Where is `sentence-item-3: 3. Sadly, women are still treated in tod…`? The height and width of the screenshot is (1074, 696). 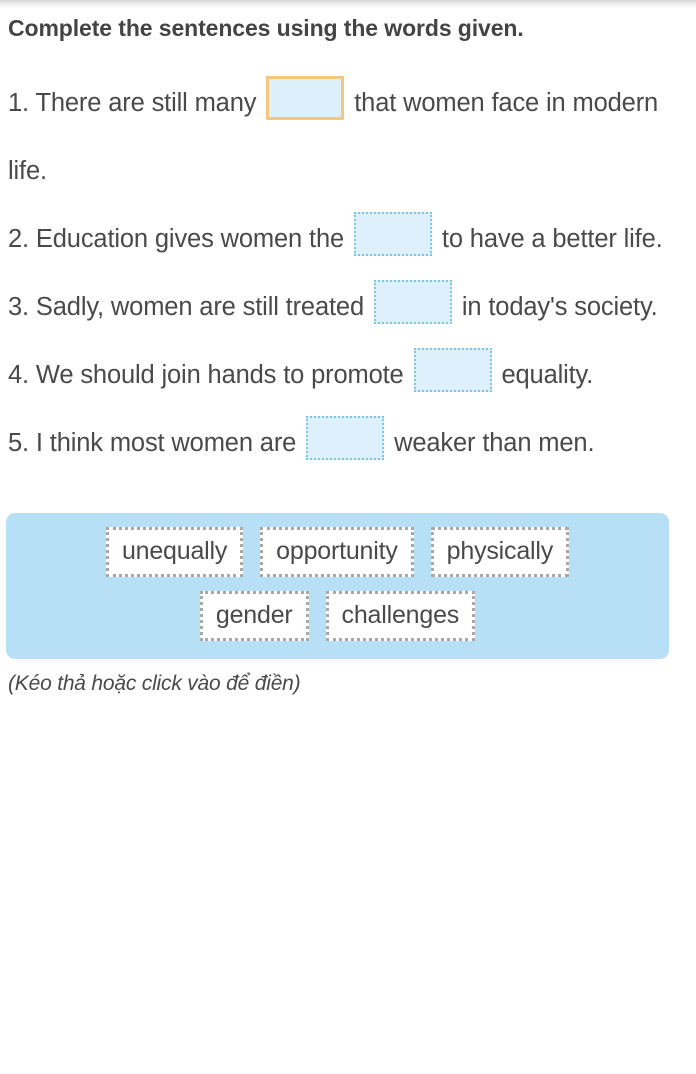
sentence-item-3: 3. Sadly, women are still treated in tod… is located at coordinates (348, 307).